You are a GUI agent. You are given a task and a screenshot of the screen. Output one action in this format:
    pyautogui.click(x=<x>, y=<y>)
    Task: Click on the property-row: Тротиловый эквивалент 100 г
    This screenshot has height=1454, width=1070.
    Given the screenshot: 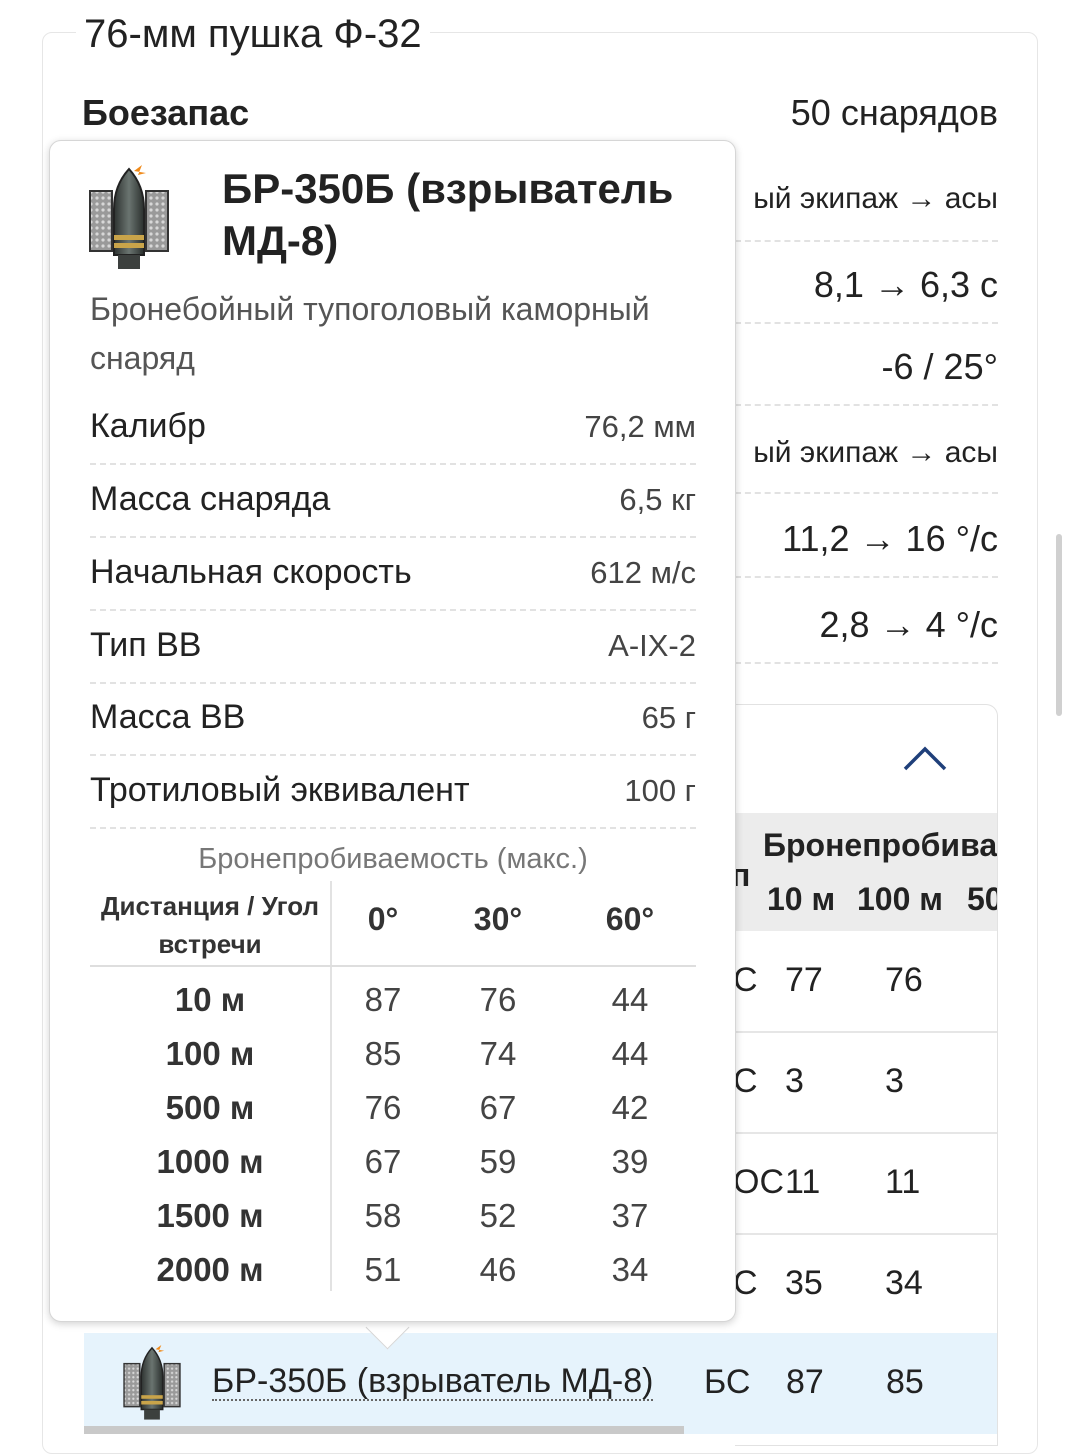 What is the action you would take?
    pyautogui.click(x=393, y=792)
    